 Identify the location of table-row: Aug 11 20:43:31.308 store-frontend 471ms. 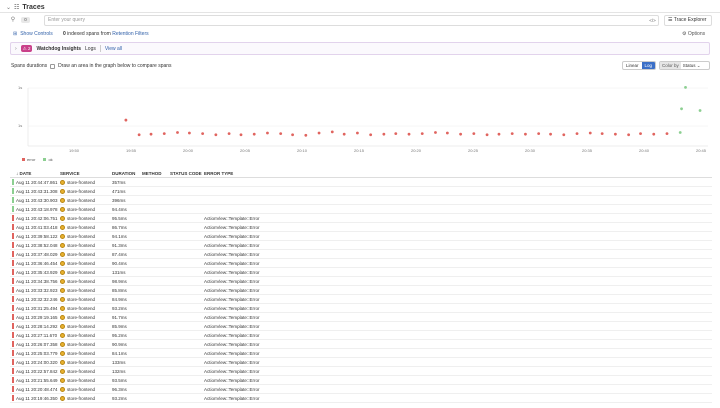
(361, 192).